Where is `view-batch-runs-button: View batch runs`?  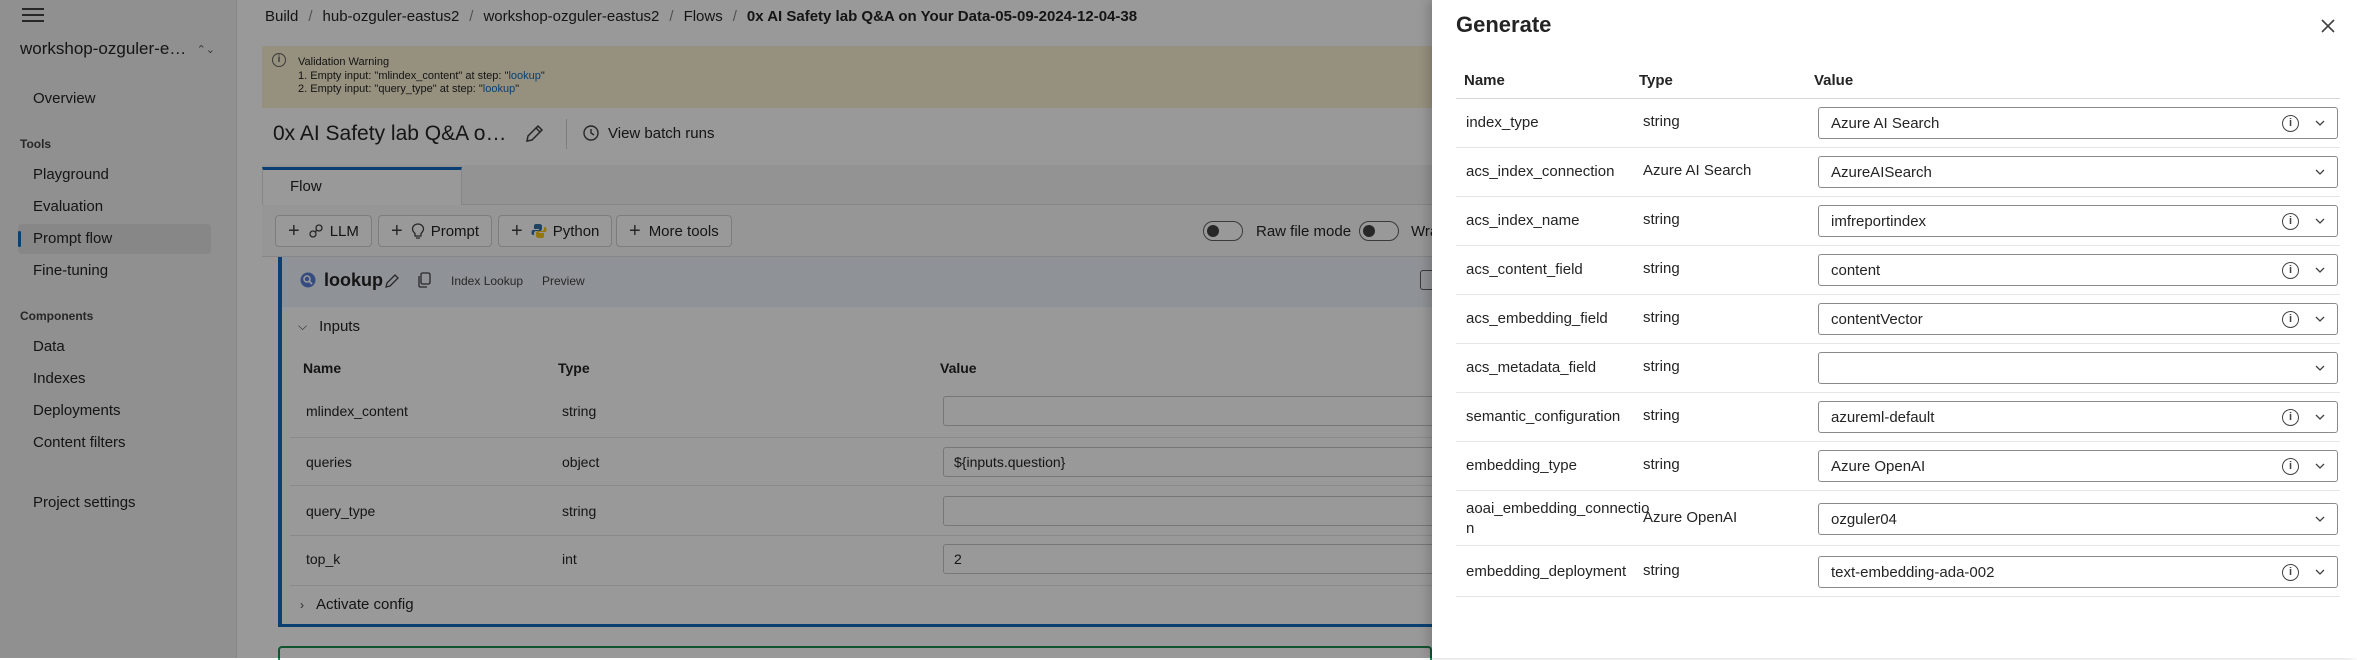 view-batch-runs-button: View batch runs is located at coordinates (648, 133).